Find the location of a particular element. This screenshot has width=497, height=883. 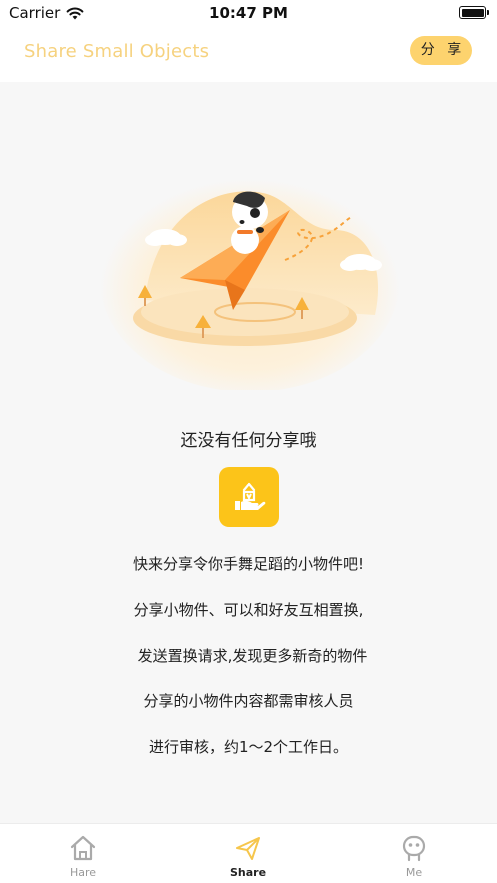

status-time: 10:47 PM is located at coordinates (248, 13).